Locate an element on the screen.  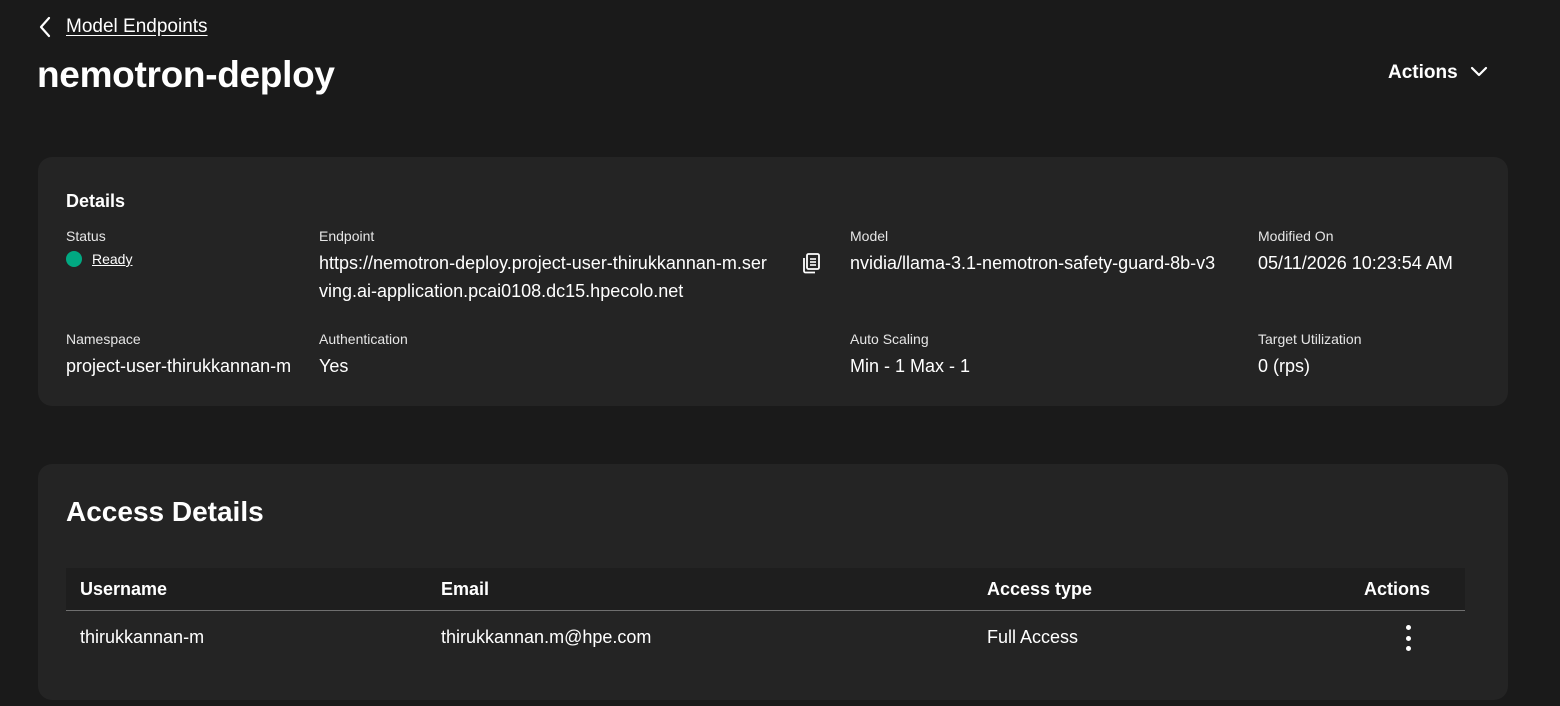
chevron-down-icon is located at coordinates (1479, 73).